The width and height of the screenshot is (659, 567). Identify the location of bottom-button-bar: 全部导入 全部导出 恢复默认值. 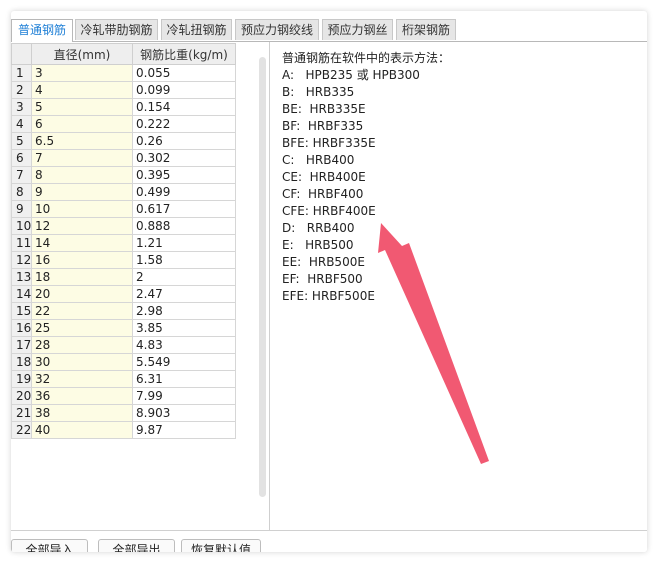
(329, 541).